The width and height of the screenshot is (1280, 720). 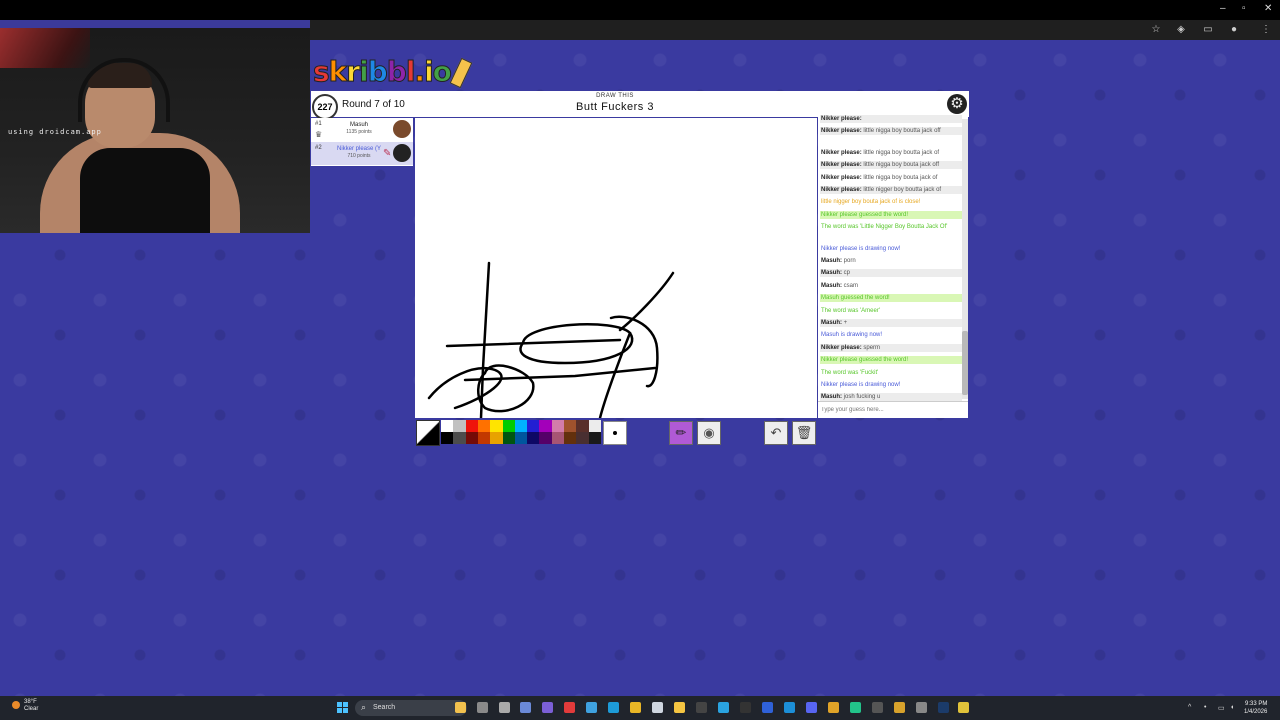 What do you see at coordinates (1234, 30) in the screenshot?
I see `profile-icon: ●` at bounding box center [1234, 30].